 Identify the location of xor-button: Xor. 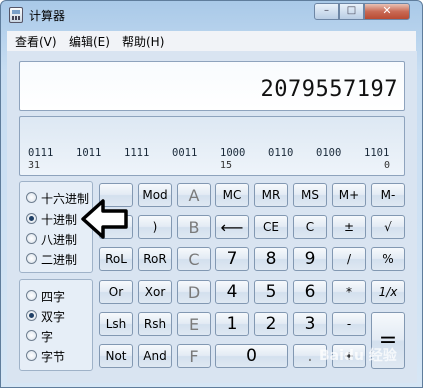
(155, 292).